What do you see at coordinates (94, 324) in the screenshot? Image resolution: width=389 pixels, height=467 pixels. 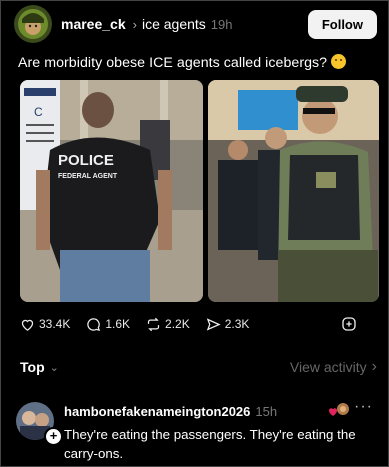 I see `comment-icon` at bounding box center [94, 324].